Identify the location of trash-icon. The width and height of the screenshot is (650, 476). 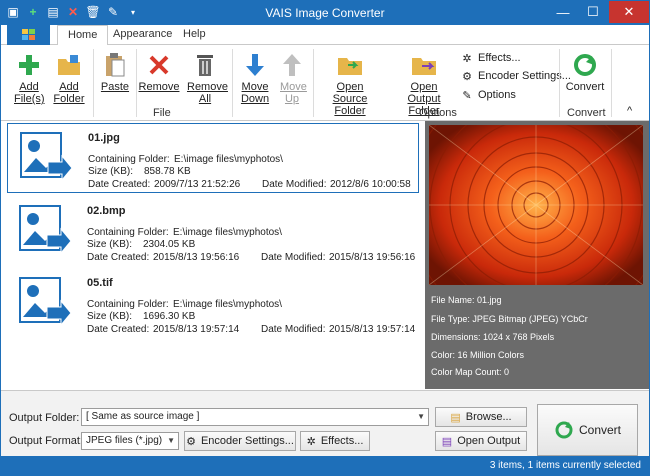
(205, 65).